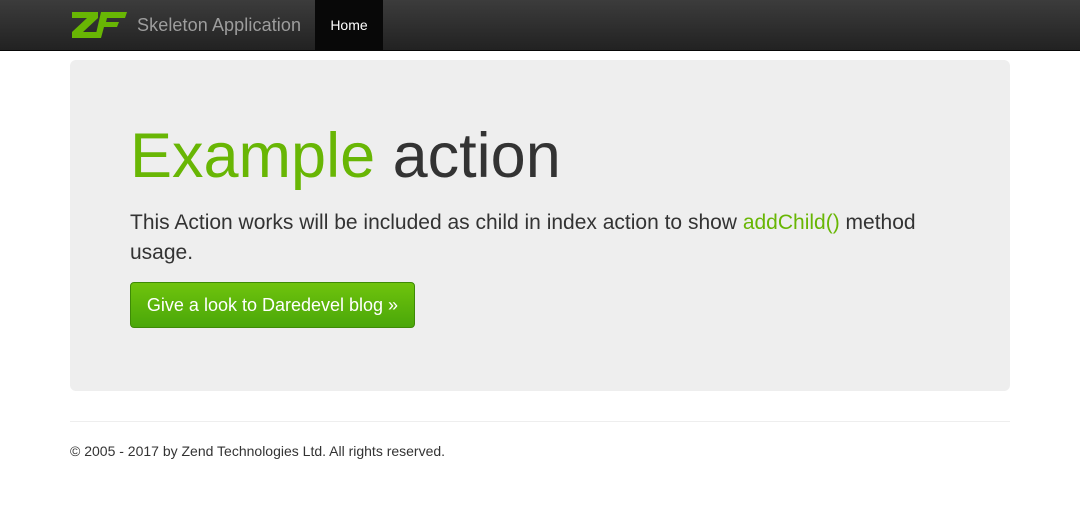 The height and width of the screenshot is (521, 1080). What do you see at coordinates (791, 222) in the screenshot?
I see `addchild-link: addChild()` at bounding box center [791, 222].